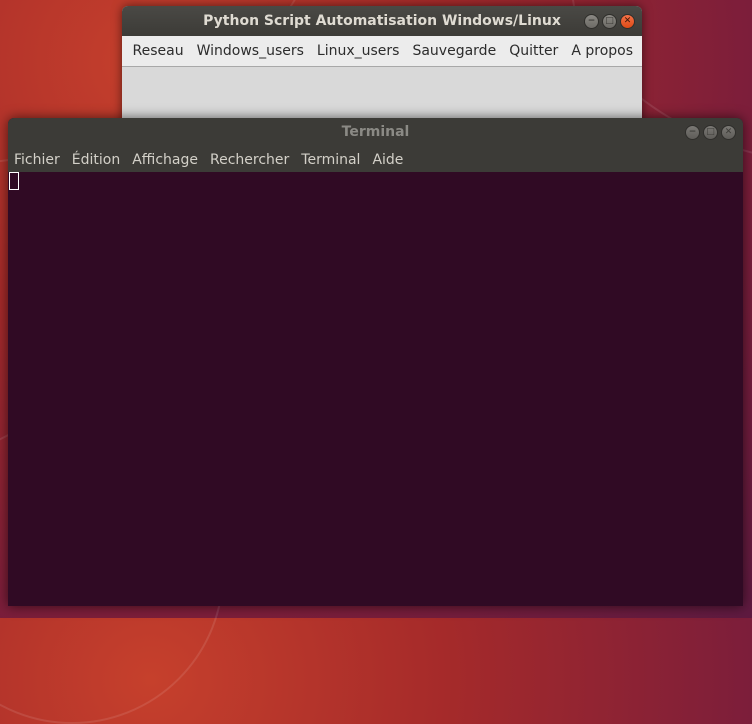  I want to click on terminal-titlebar: Terminal − □ ✕, so click(375, 132).